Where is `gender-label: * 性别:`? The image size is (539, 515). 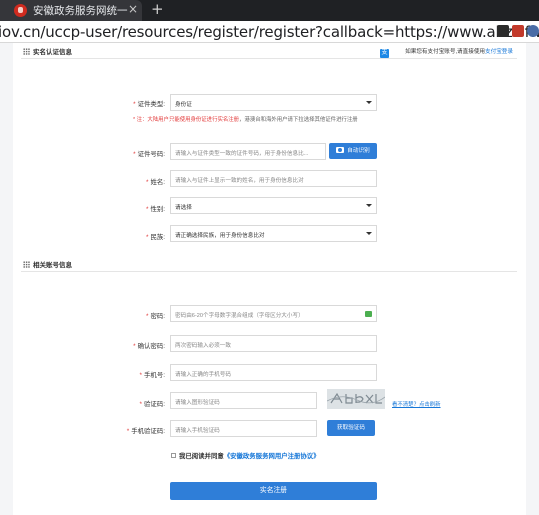
gender-label: * 性别: is located at coordinates (155, 209).